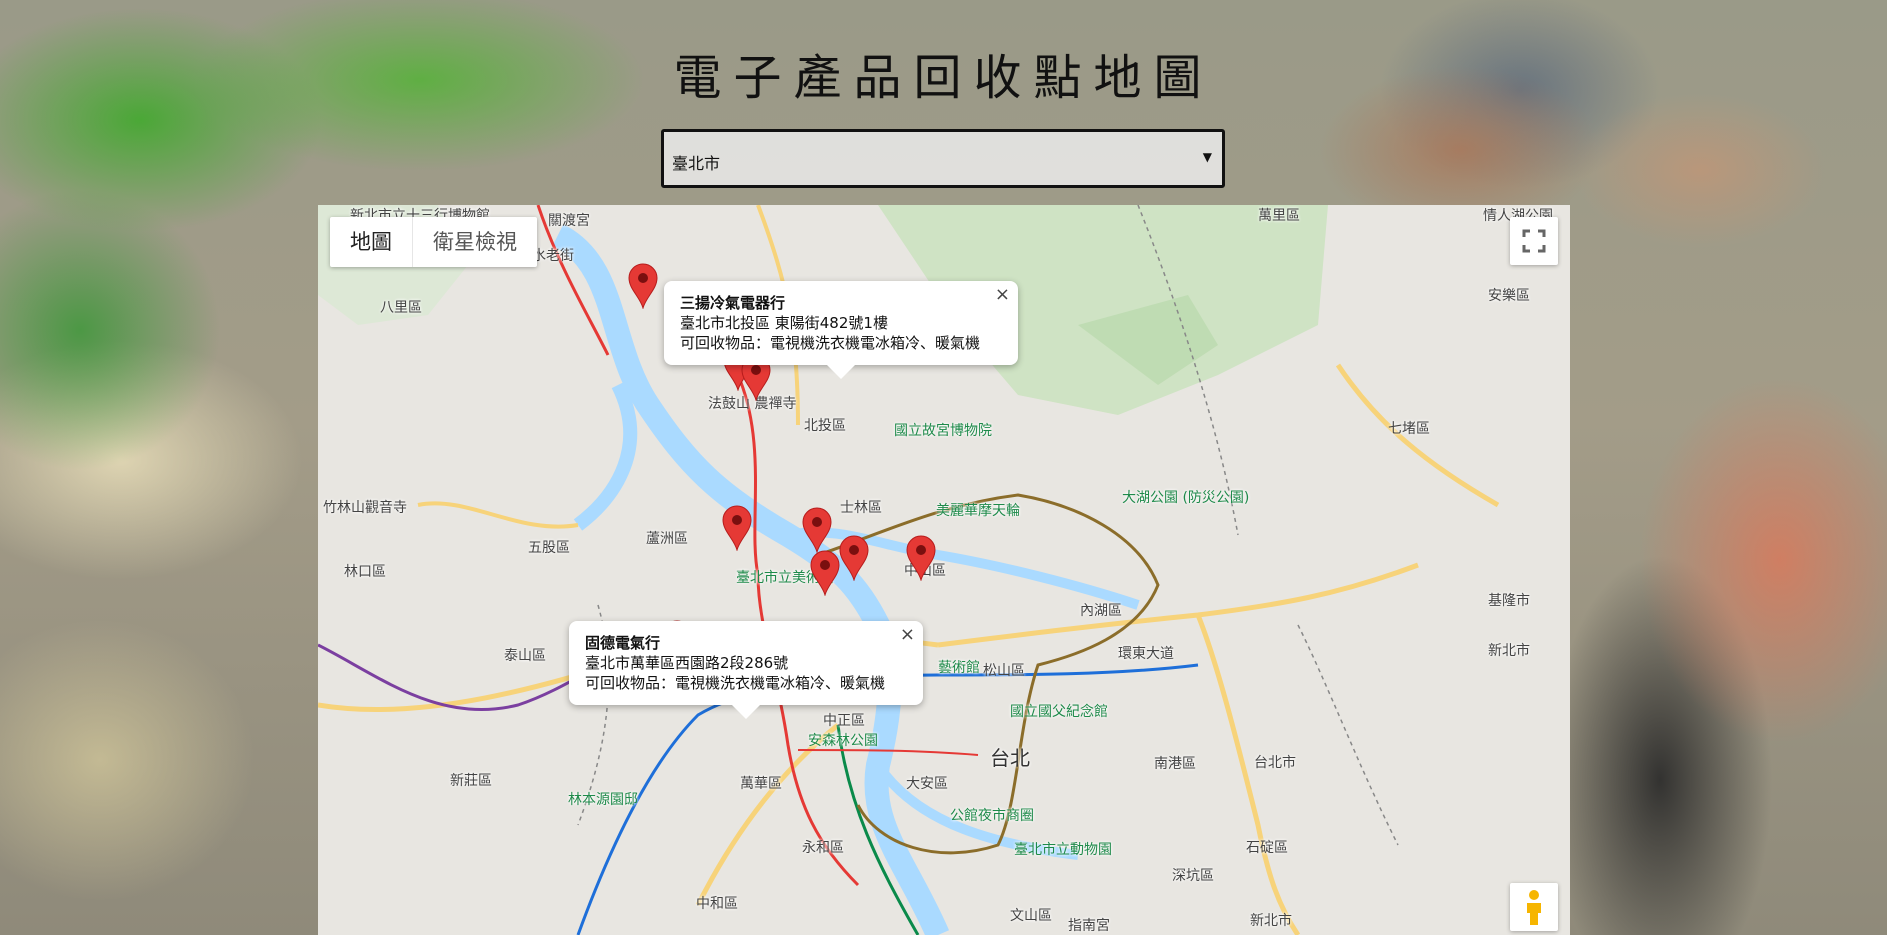  What do you see at coordinates (623, 643) in the screenshot?
I see `shop-name: 固德電氣行` at bounding box center [623, 643].